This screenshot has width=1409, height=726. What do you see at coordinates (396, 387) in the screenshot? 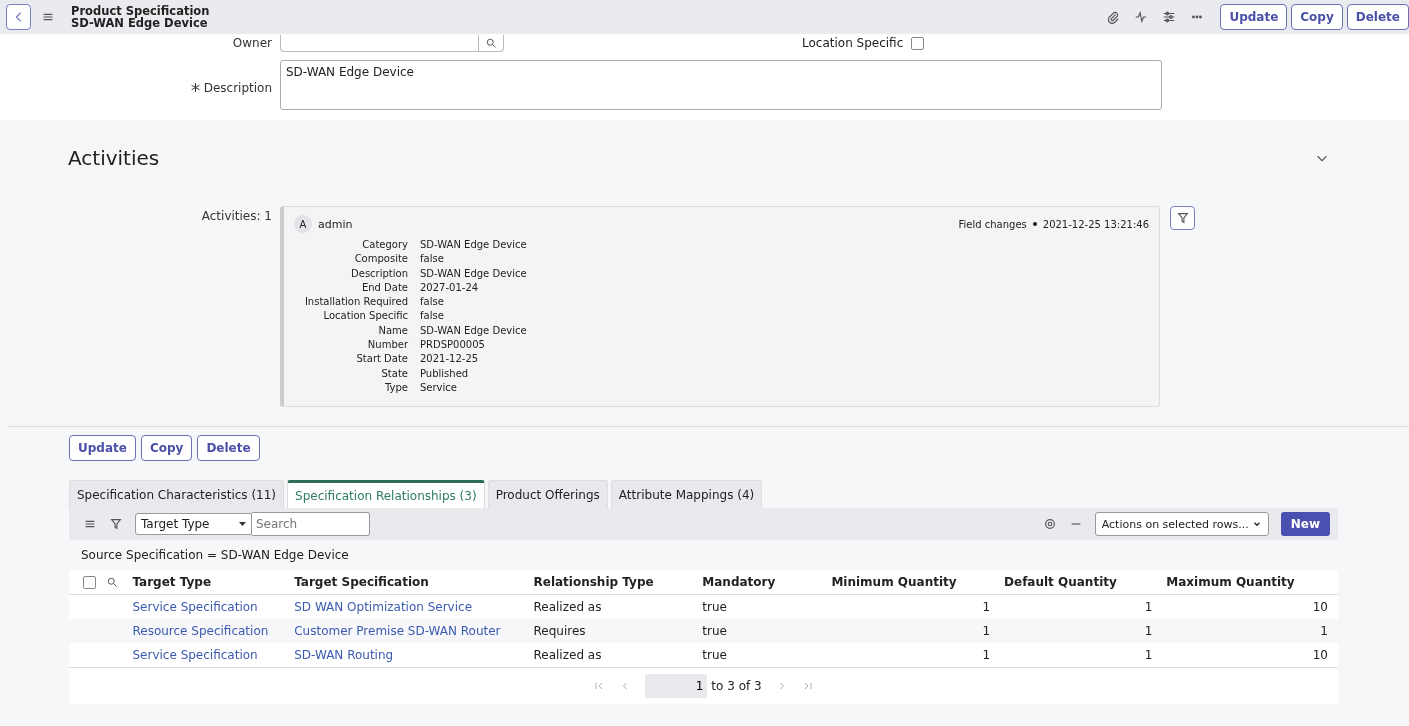
I see `field-name: Type` at bounding box center [396, 387].